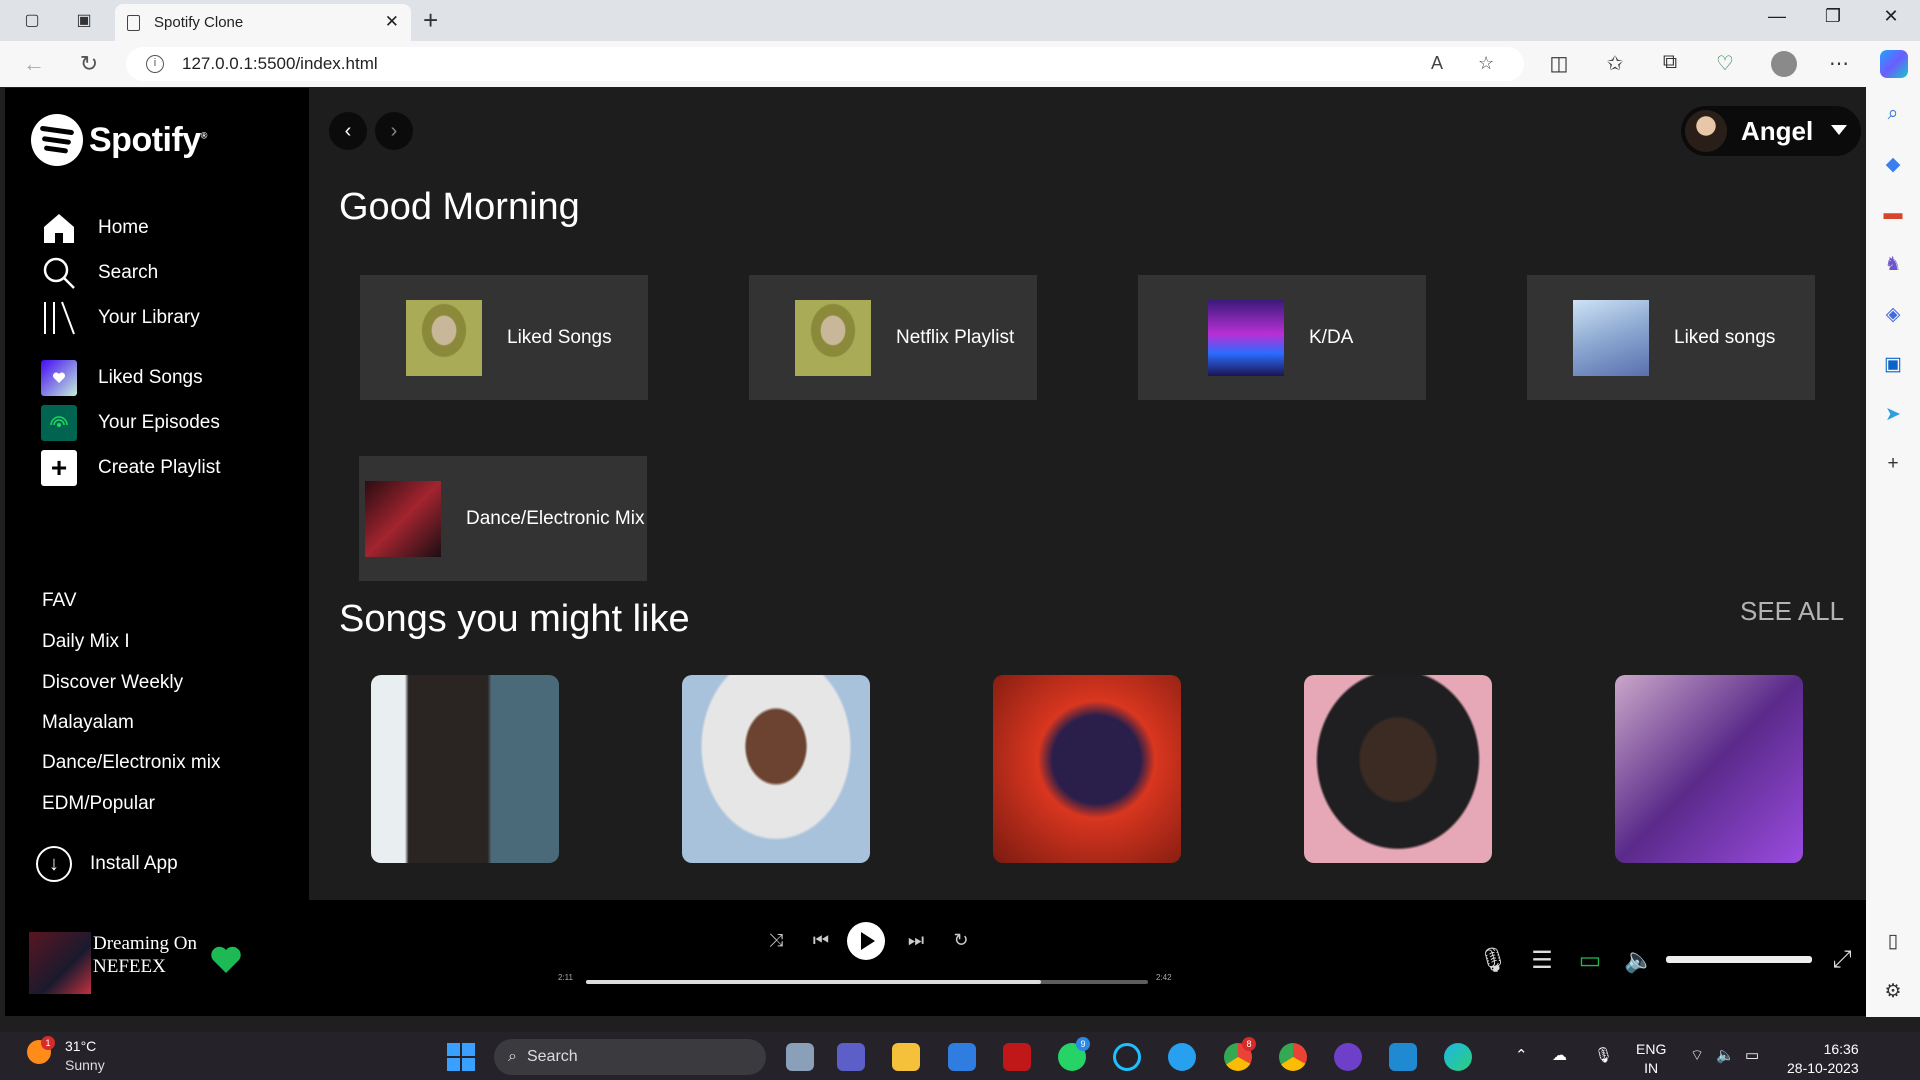 Image resolution: width=1920 pixels, height=1080 pixels. What do you see at coordinates (1893, 264) in the screenshot?
I see `games-icon: ♞` at bounding box center [1893, 264].